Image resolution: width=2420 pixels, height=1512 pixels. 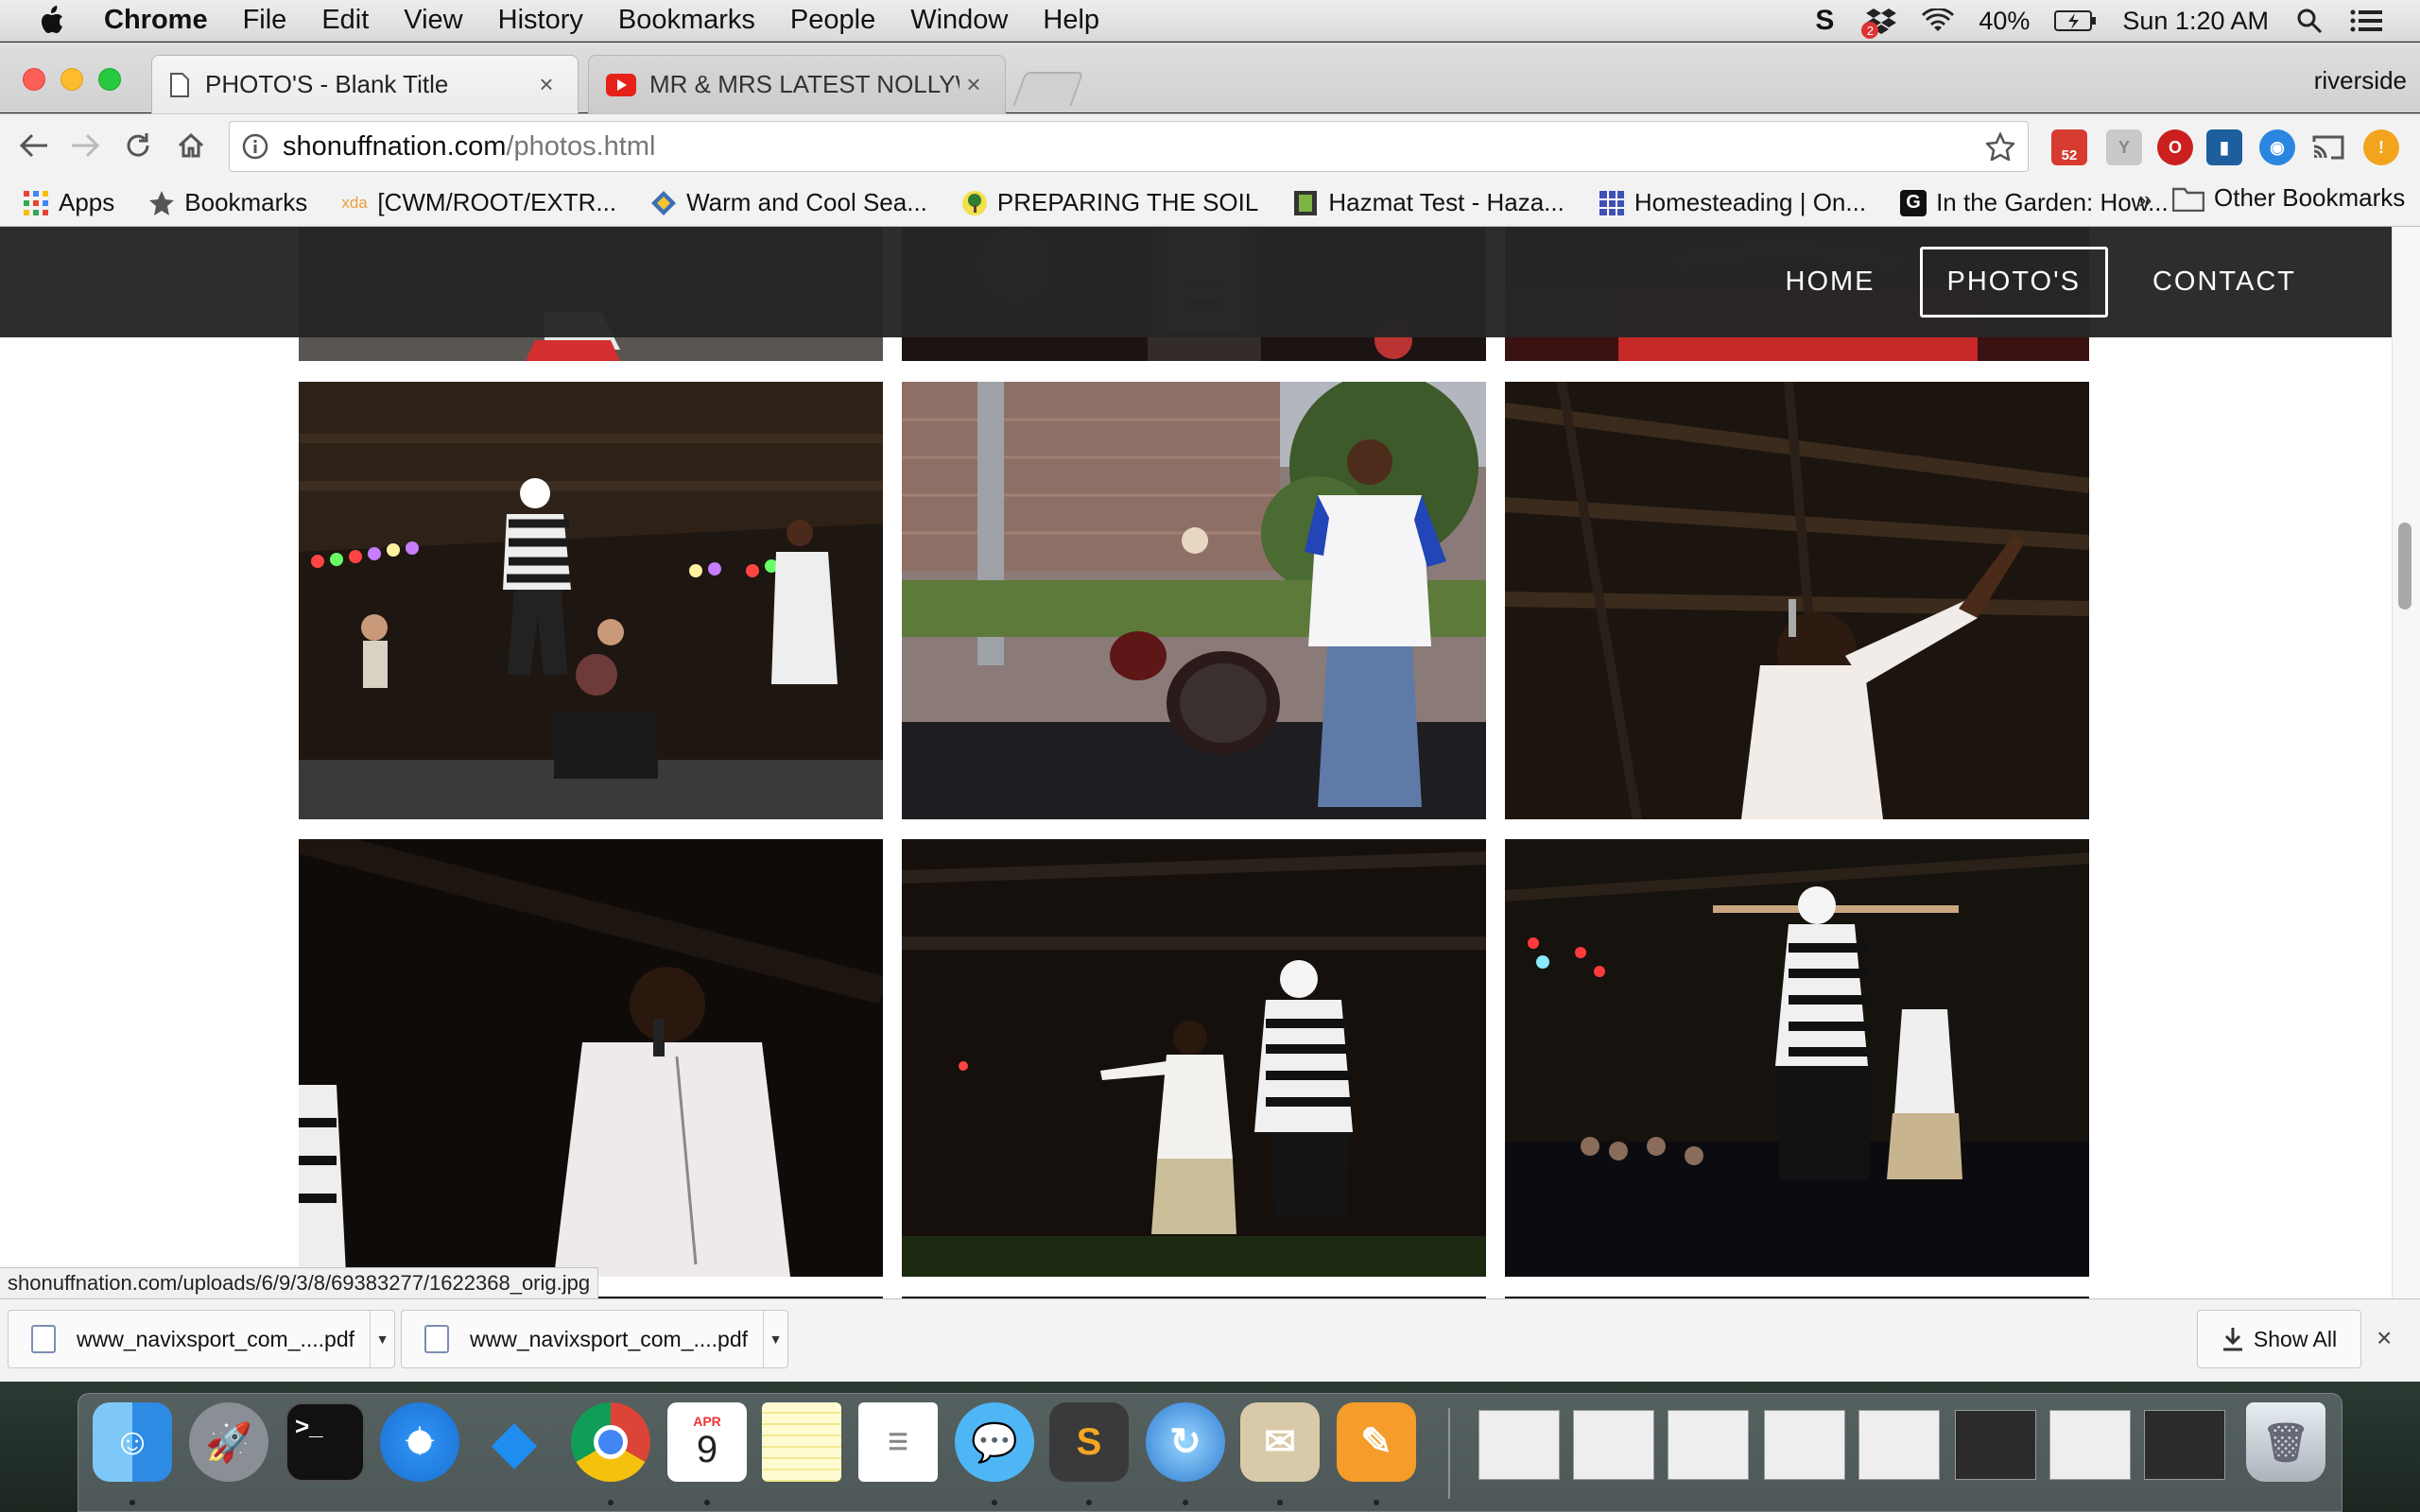 What do you see at coordinates (2175, 147) in the screenshot?
I see `opera-extension-icon: O` at bounding box center [2175, 147].